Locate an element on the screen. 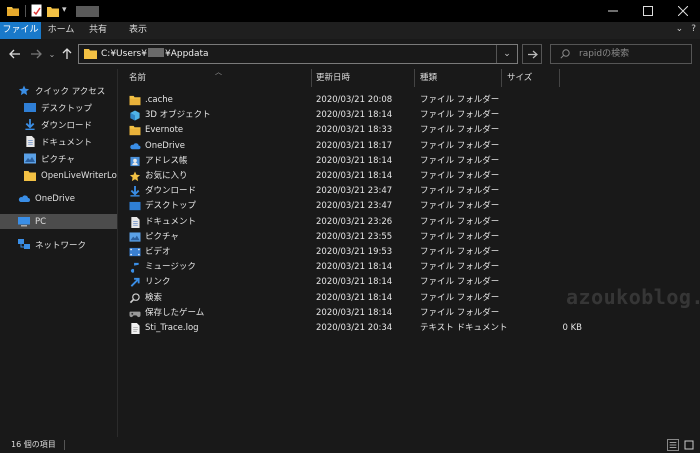 Image resolution: width=700 pixels, height=453 pixels. up-button is located at coordinates (67, 54).